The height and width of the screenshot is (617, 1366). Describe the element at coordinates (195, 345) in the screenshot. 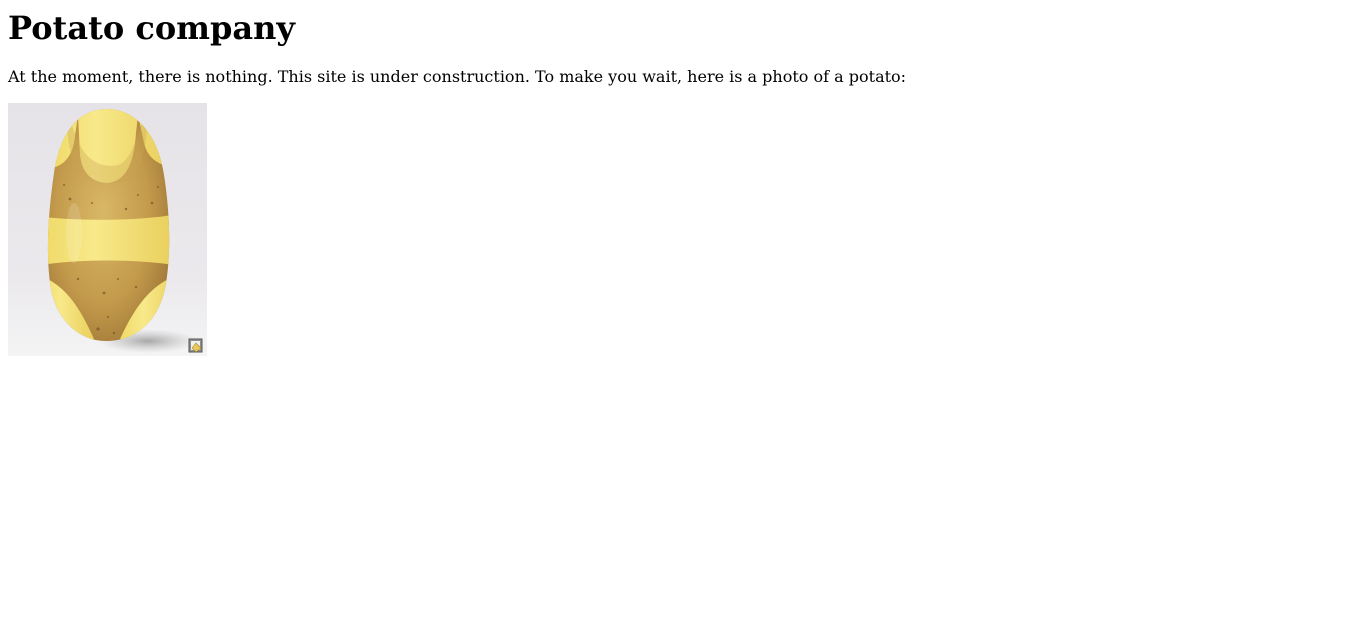

I see `image-badge-icon` at that location.